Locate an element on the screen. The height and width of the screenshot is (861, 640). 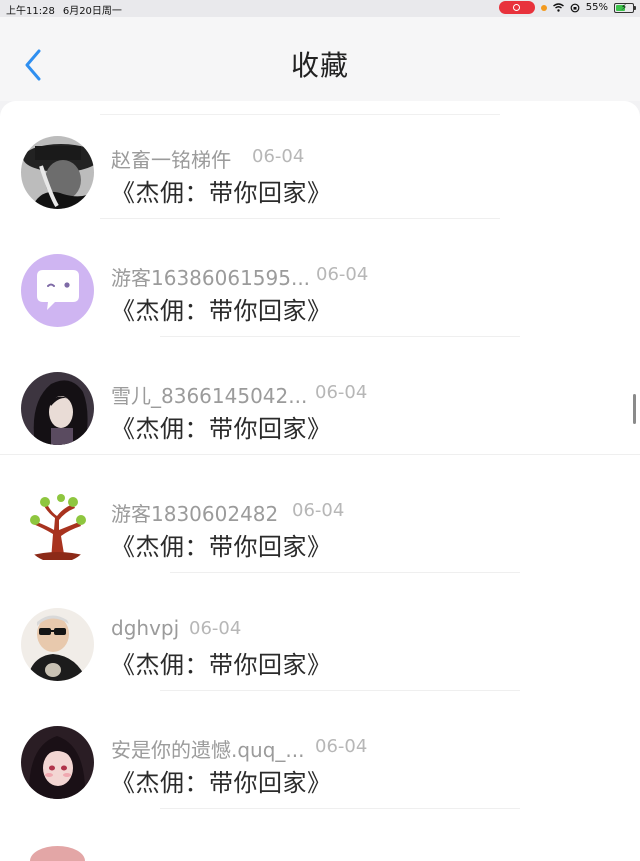
list-item: 游客16386061595... 06-04 《杰佣：带你回家》 is located at coordinates (320, 278).